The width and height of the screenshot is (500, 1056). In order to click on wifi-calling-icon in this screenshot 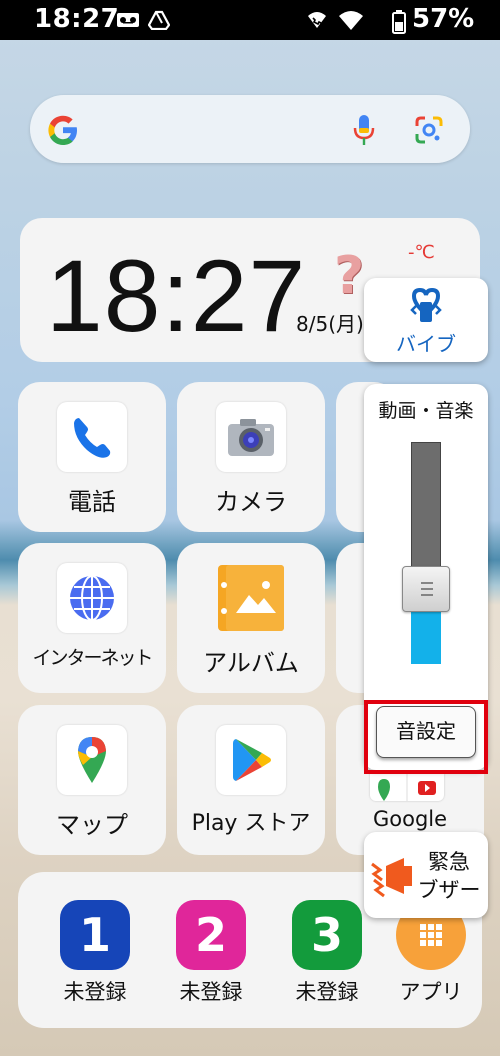, I will do `click(317, 20)`.